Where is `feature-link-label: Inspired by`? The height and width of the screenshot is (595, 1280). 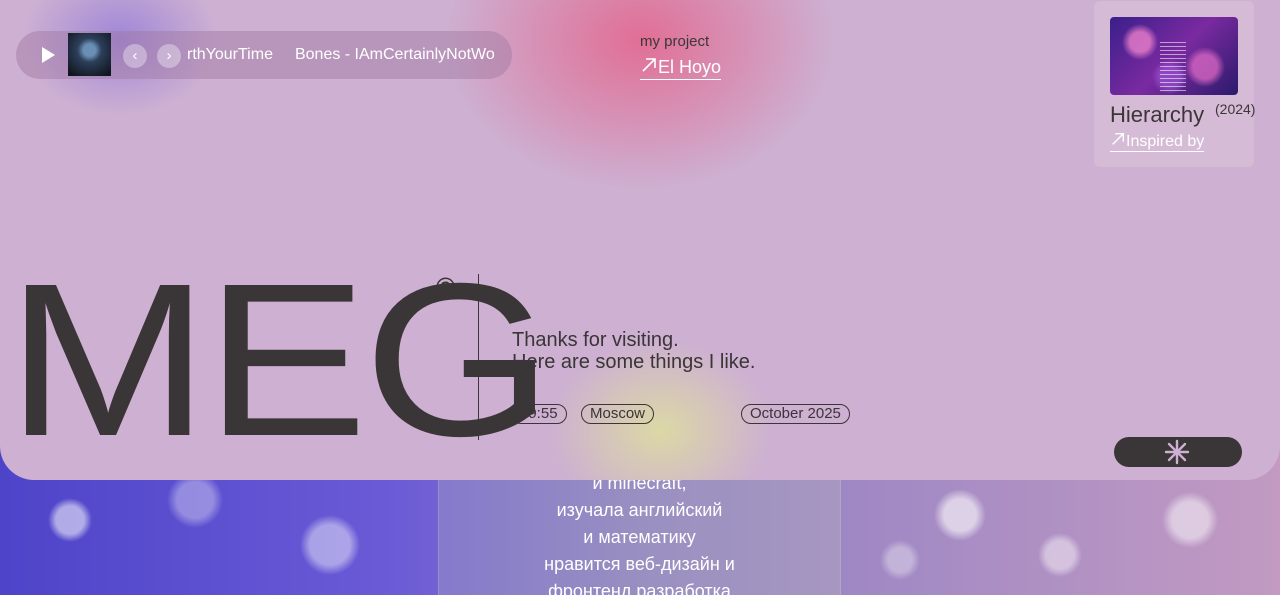 feature-link-label: Inspired by is located at coordinates (1165, 141).